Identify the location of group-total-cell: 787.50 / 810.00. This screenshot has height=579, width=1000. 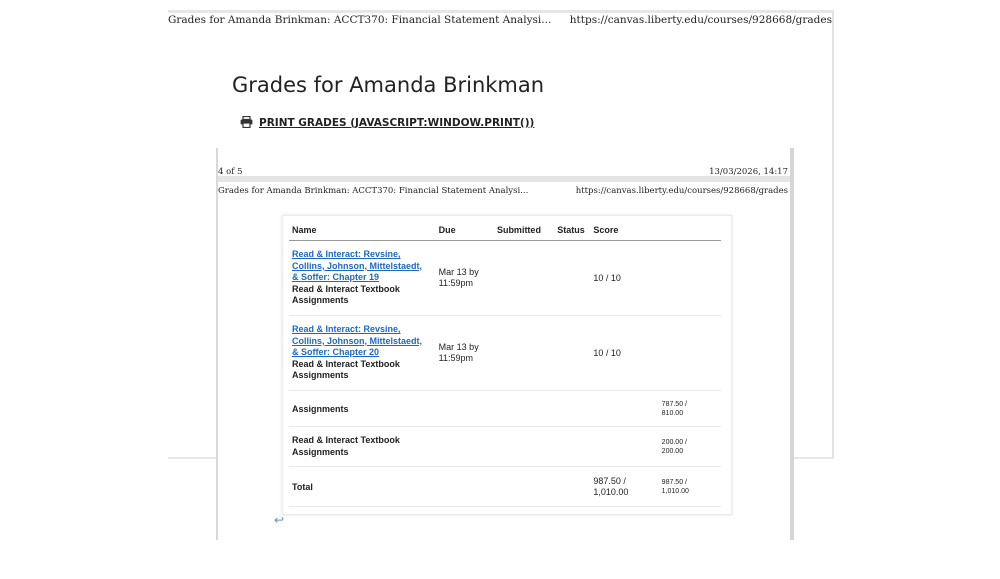
(689, 408).